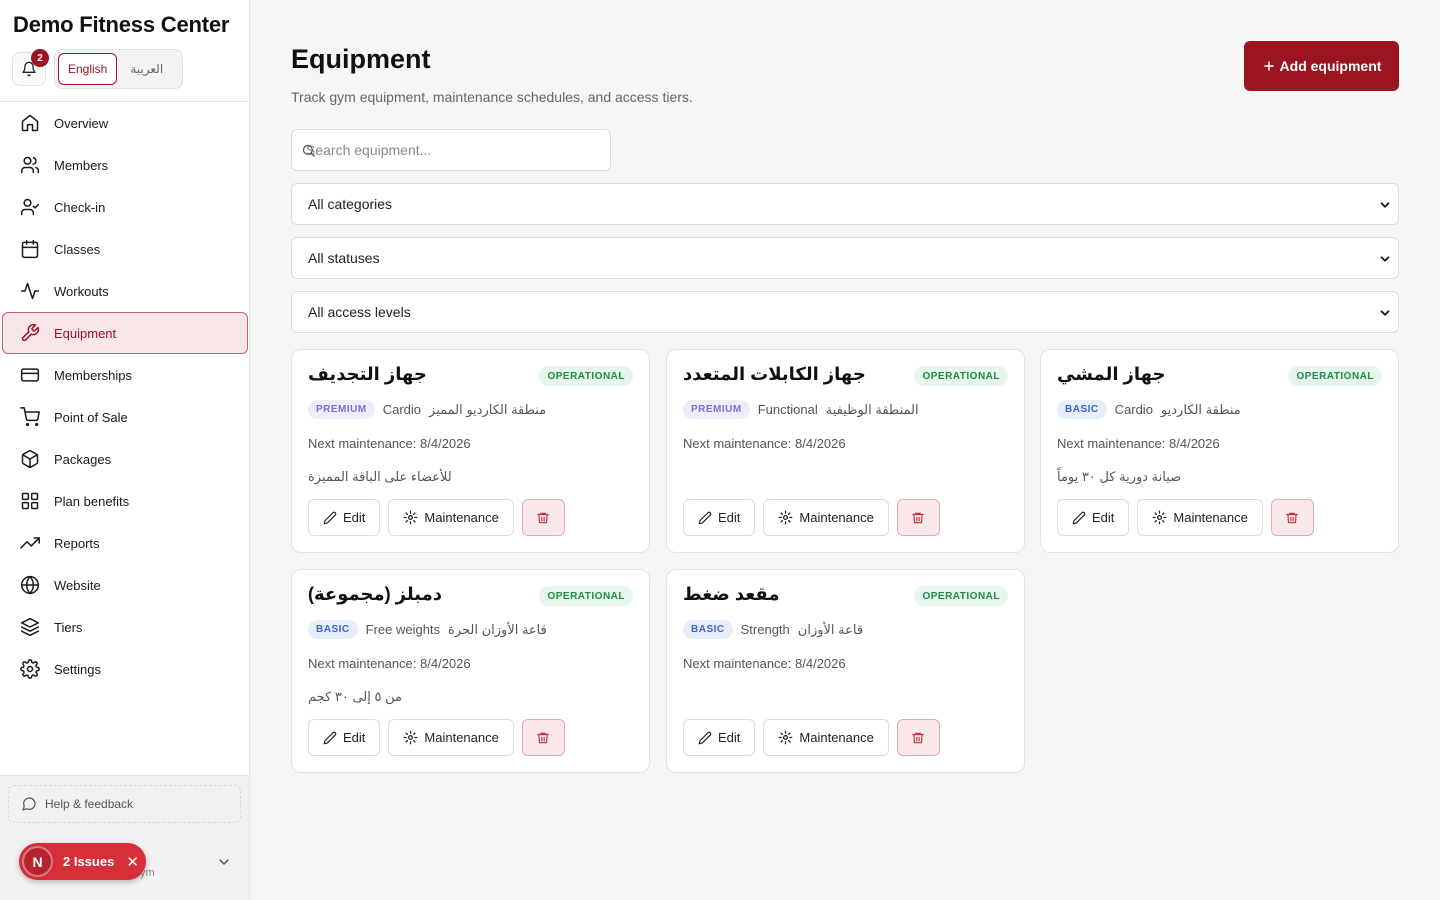  What do you see at coordinates (30, 67) in the screenshot?
I see `notifications-button: 2` at bounding box center [30, 67].